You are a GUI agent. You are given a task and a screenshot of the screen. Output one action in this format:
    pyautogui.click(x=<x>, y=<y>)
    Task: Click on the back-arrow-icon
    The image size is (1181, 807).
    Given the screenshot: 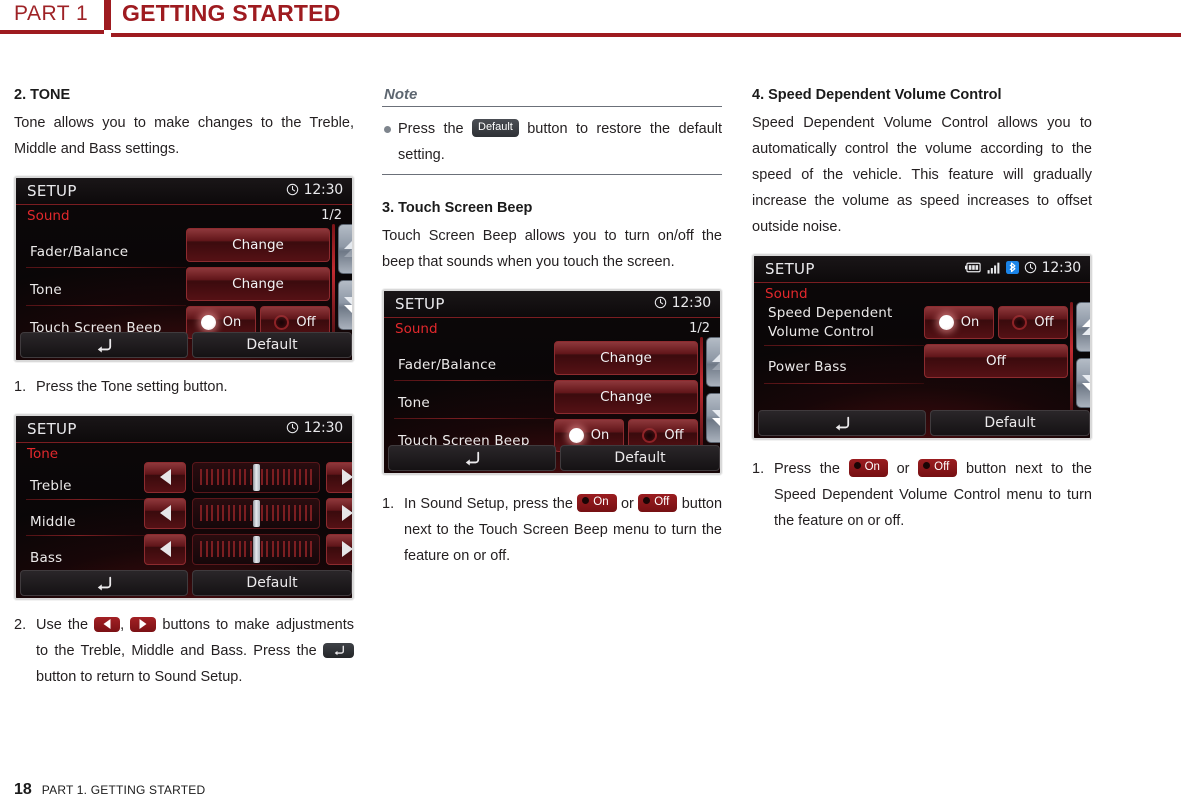 What is the action you would take?
    pyautogui.click(x=104, y=345)
    